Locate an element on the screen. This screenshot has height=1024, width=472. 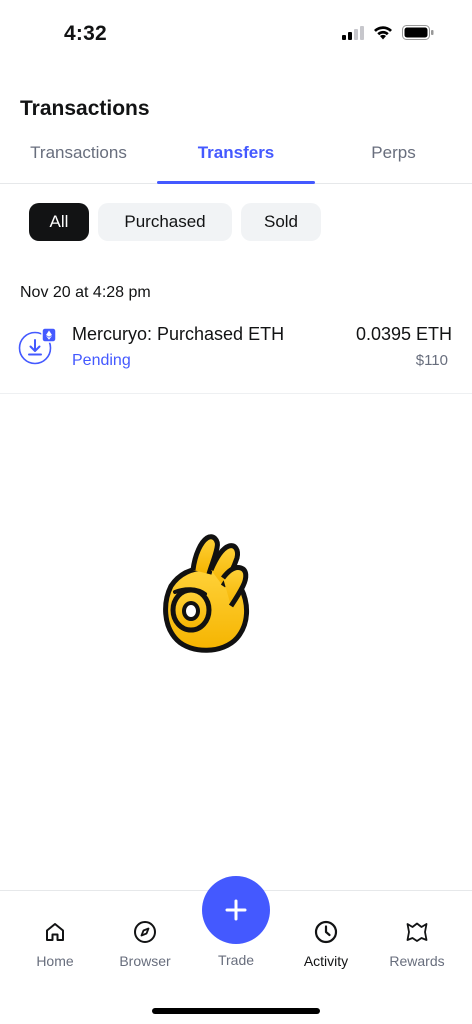
status-icons is located at coordinates (388, 32).